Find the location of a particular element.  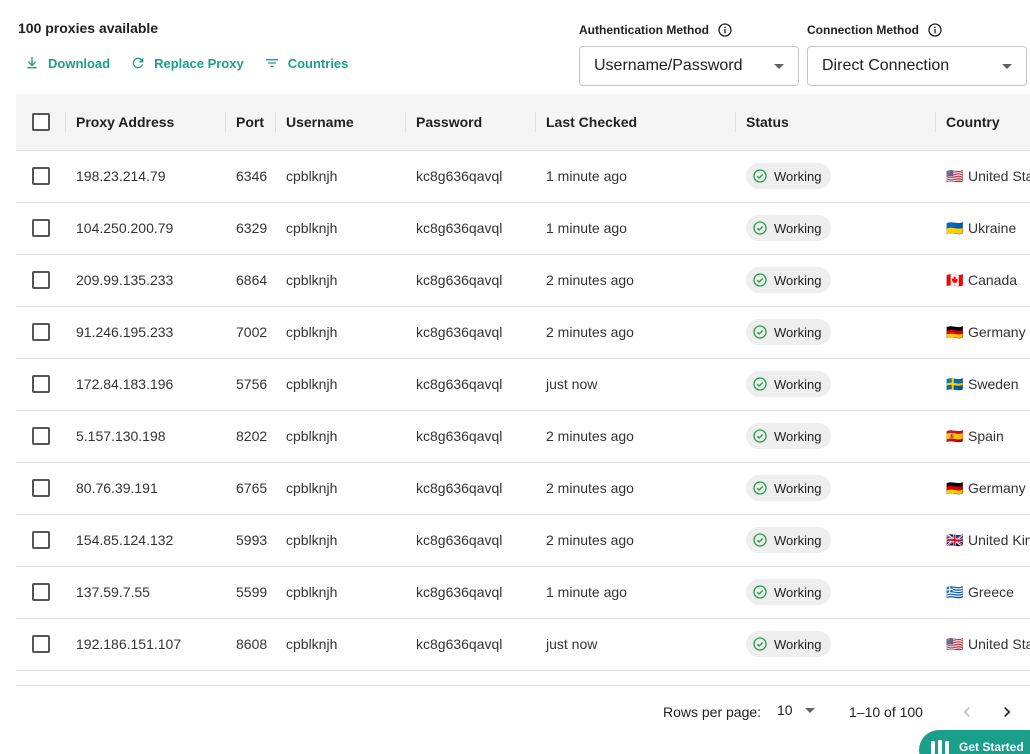

col-username: Username is located at coordinates (341, 122).